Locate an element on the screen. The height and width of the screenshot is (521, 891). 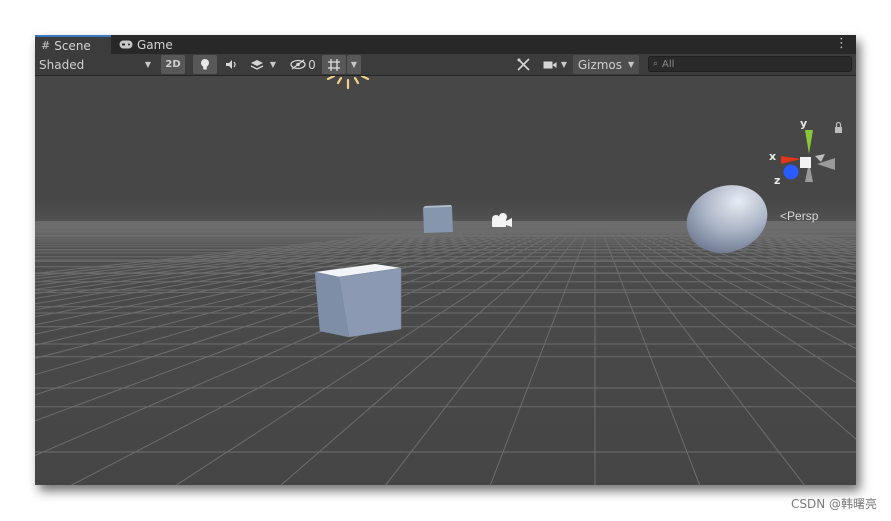
tools-icon is located at coordinates (523, 64).